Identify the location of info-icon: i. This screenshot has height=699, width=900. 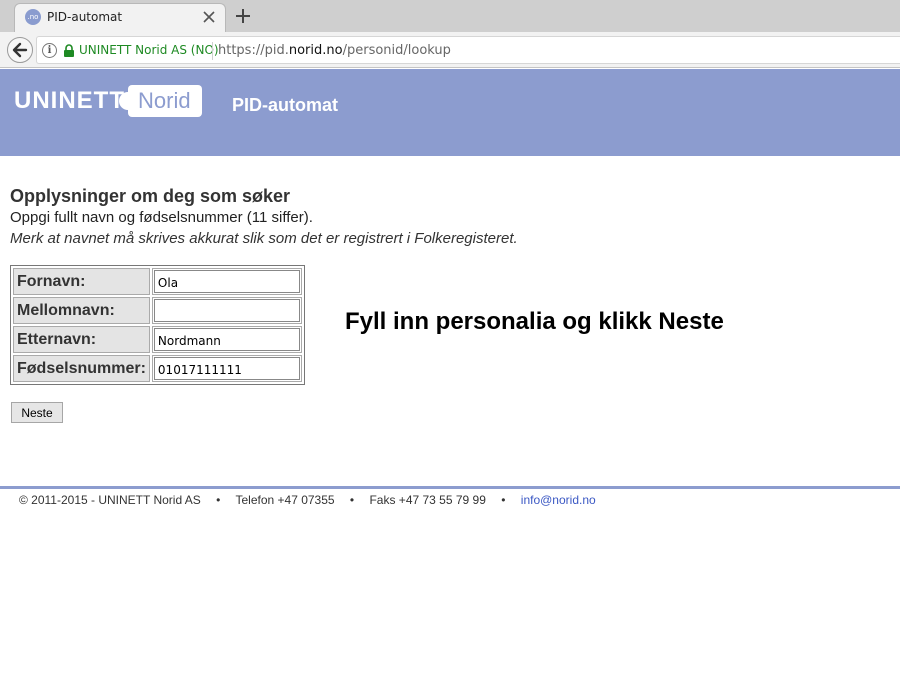
(49, 50).